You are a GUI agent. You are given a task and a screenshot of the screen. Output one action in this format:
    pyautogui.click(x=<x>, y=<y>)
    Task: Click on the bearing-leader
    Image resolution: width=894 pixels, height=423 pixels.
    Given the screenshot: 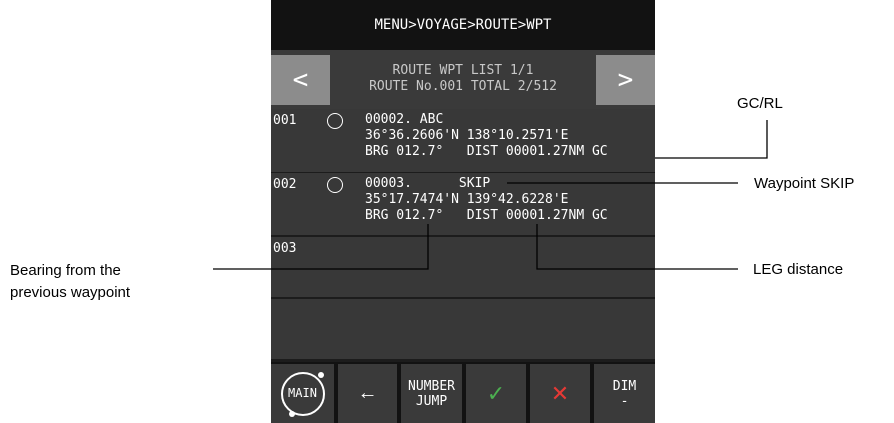 What is the action you would take?
    pyautogui.click(x=321, y=247)
    